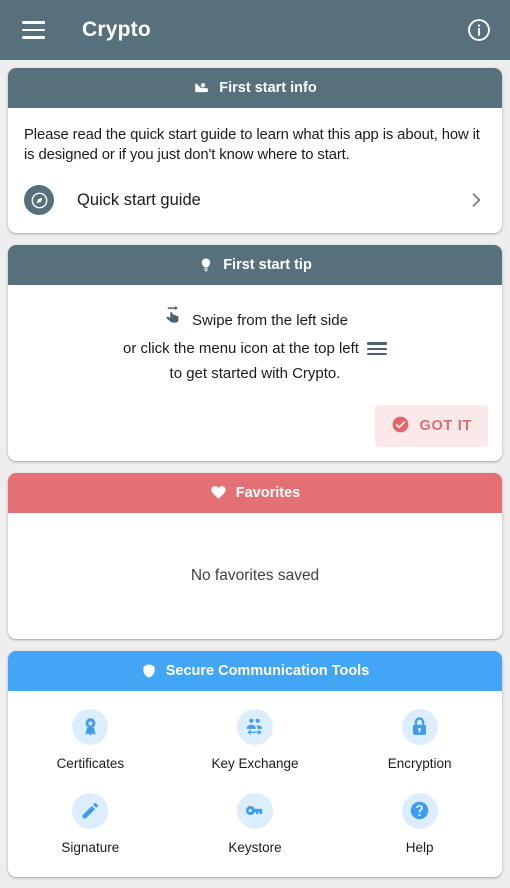 This screenshot has height=888, width=510. Describe the element at coordinates (218, 492) in the screenshot. I see `heart-icon` at that location.